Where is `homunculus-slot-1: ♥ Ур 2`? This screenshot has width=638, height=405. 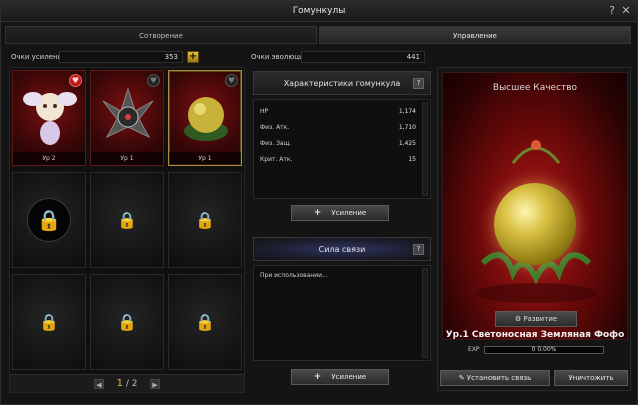 homunculus-slot-1: ♥ Ур 2 is located at coordinates (49, 118).